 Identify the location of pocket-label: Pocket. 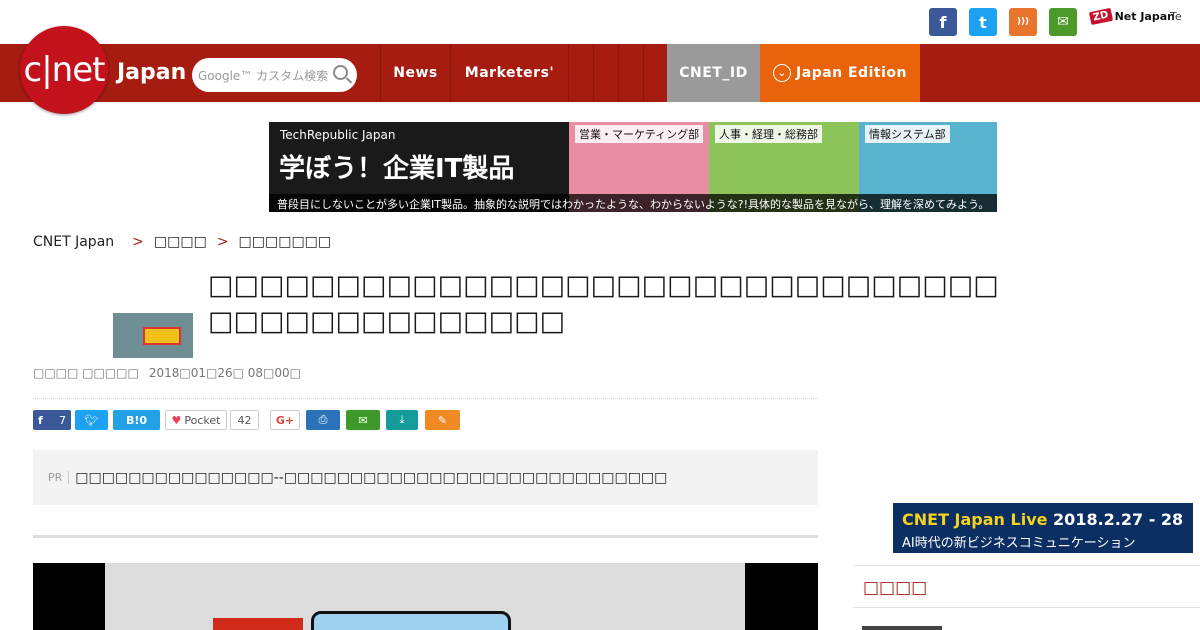
(202, 420).